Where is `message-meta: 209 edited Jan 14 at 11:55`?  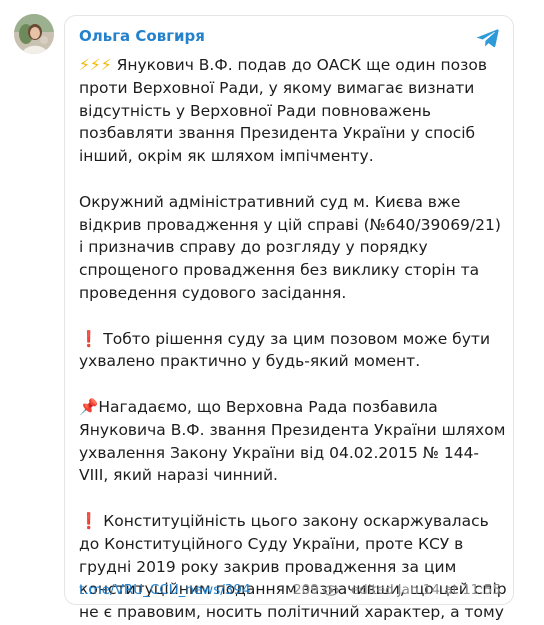
message-meta: 209 edited Jan 14 at 11:55 is located at coordinates (397, 590).